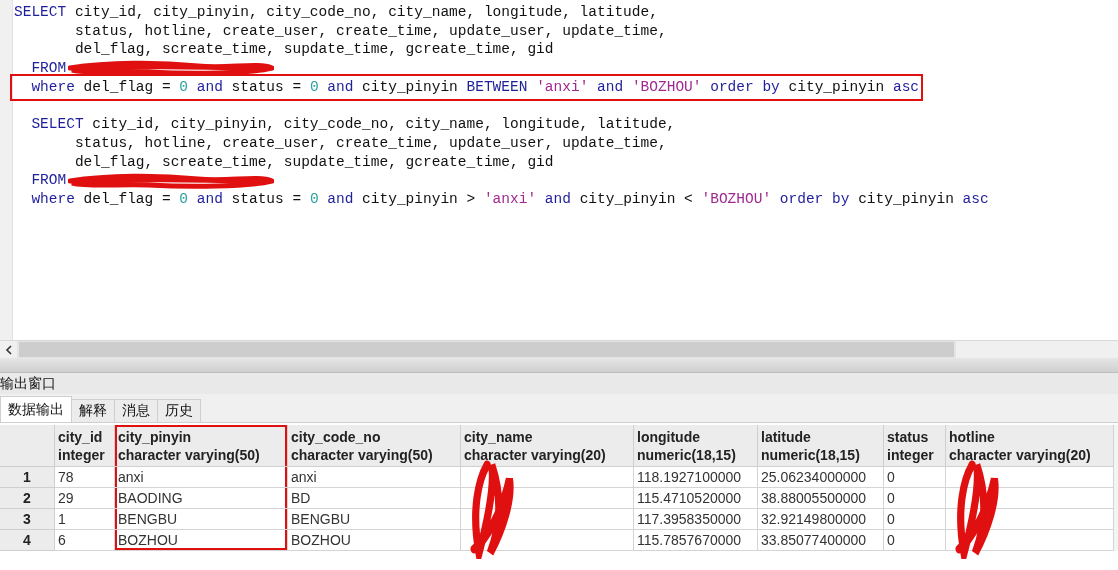 This screenshot has height=570, width=1118. Describe the element at coordinates (27, 498) in the screenshot. I see `row-number: 2` at that location.